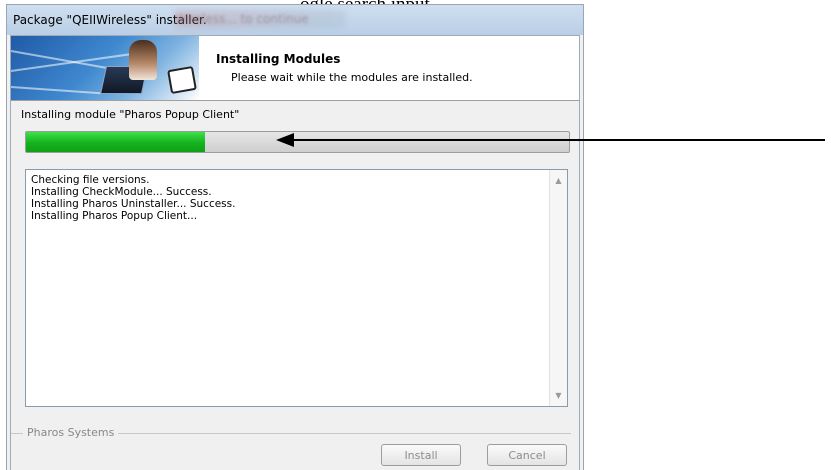  What do you see at coordinates (105, 68) in the screenshot?
I see `banner-image` at bounding box center [105, 68].